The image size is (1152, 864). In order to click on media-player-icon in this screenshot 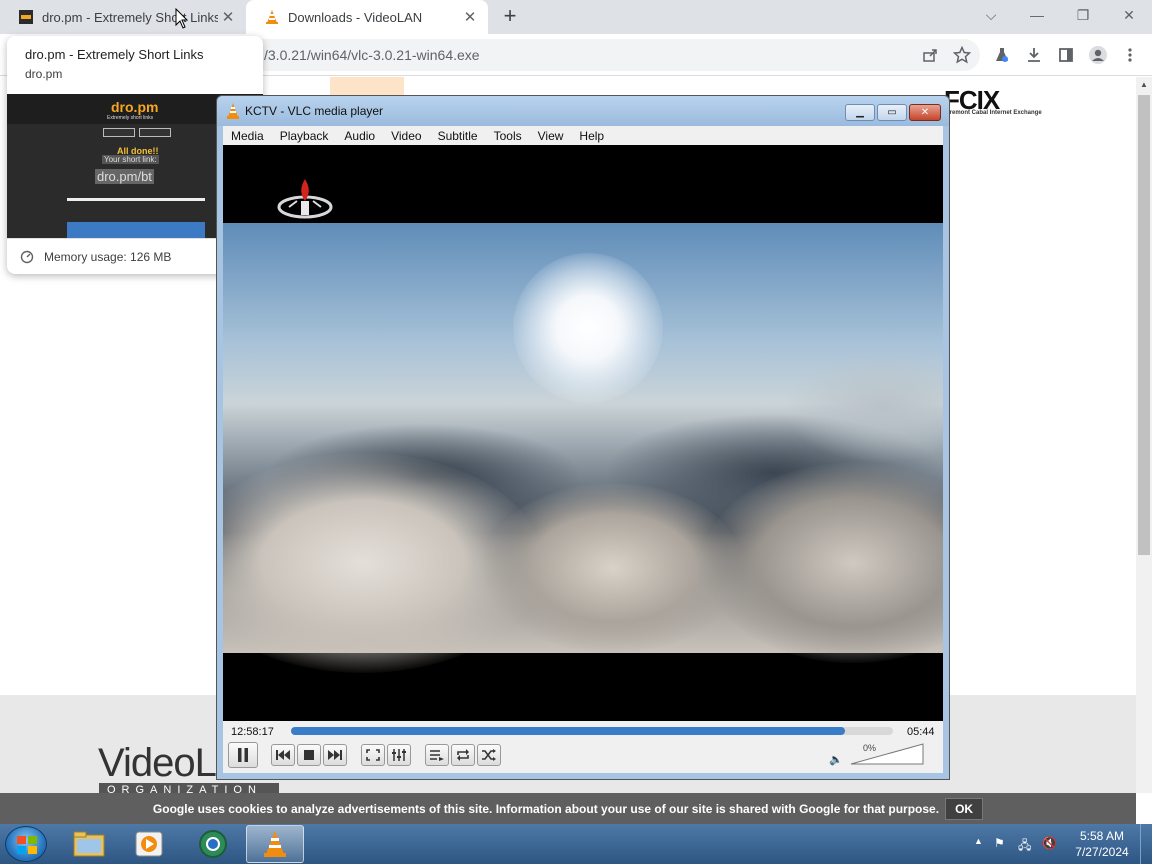, I will do `click(149, 844)`.